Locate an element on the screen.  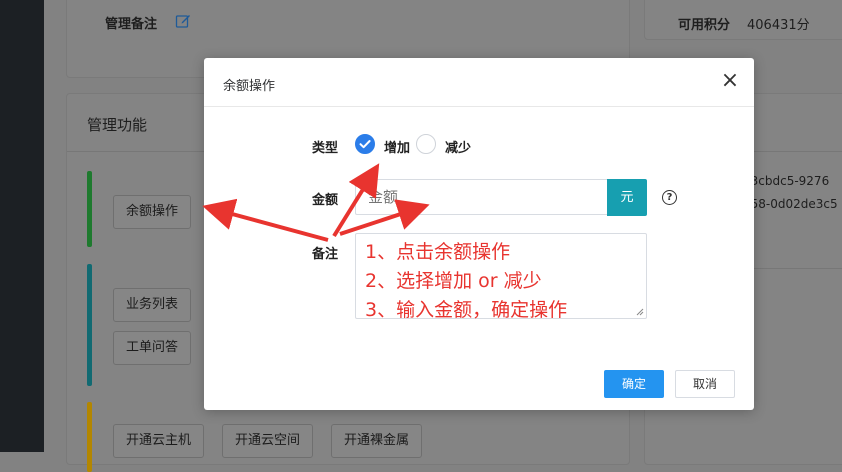
confirm-button: 确定 is located at coordinates (634, 384).